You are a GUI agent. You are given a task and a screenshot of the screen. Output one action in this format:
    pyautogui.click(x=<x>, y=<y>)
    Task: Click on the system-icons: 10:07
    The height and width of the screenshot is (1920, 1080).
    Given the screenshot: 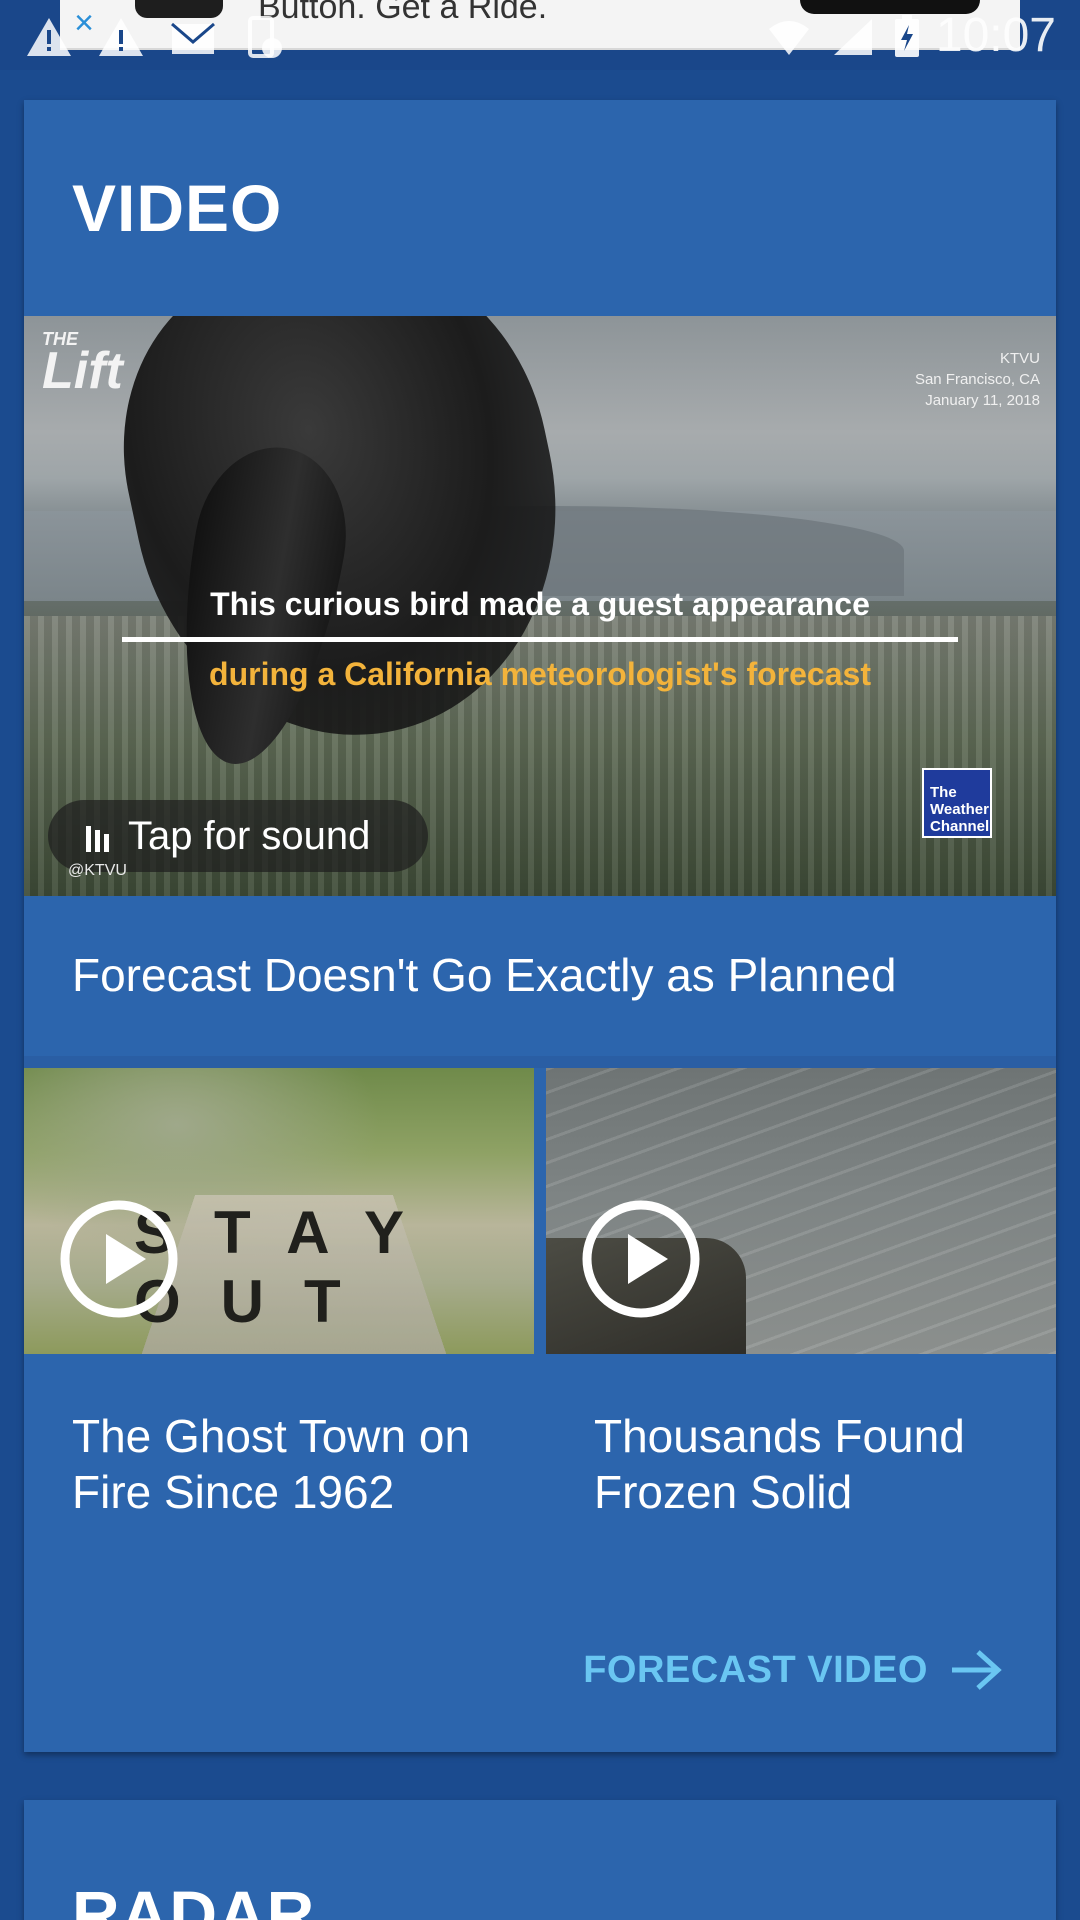 What is the action you would take?
    pyautogui.click(x=910, y=35)
    